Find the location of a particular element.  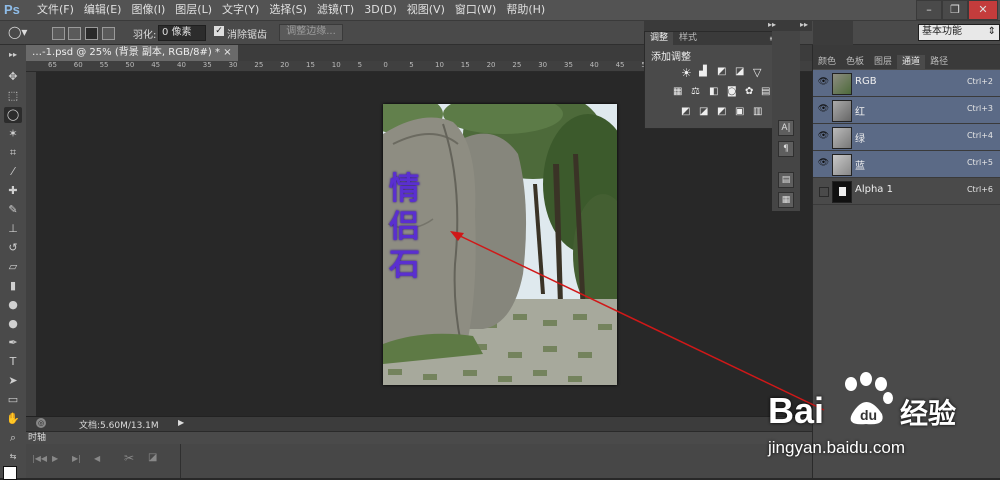

black-white-icon: ◧ is located at coordinates (713, 91).